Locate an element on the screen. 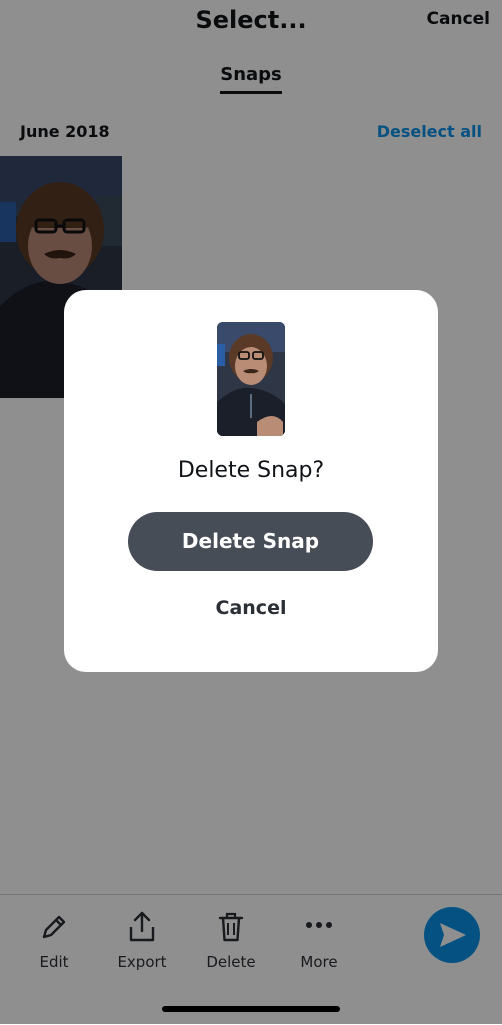 The image size is (502, 1025). dialog-cancel-button: Cancel is located at coordinates (251, 608).